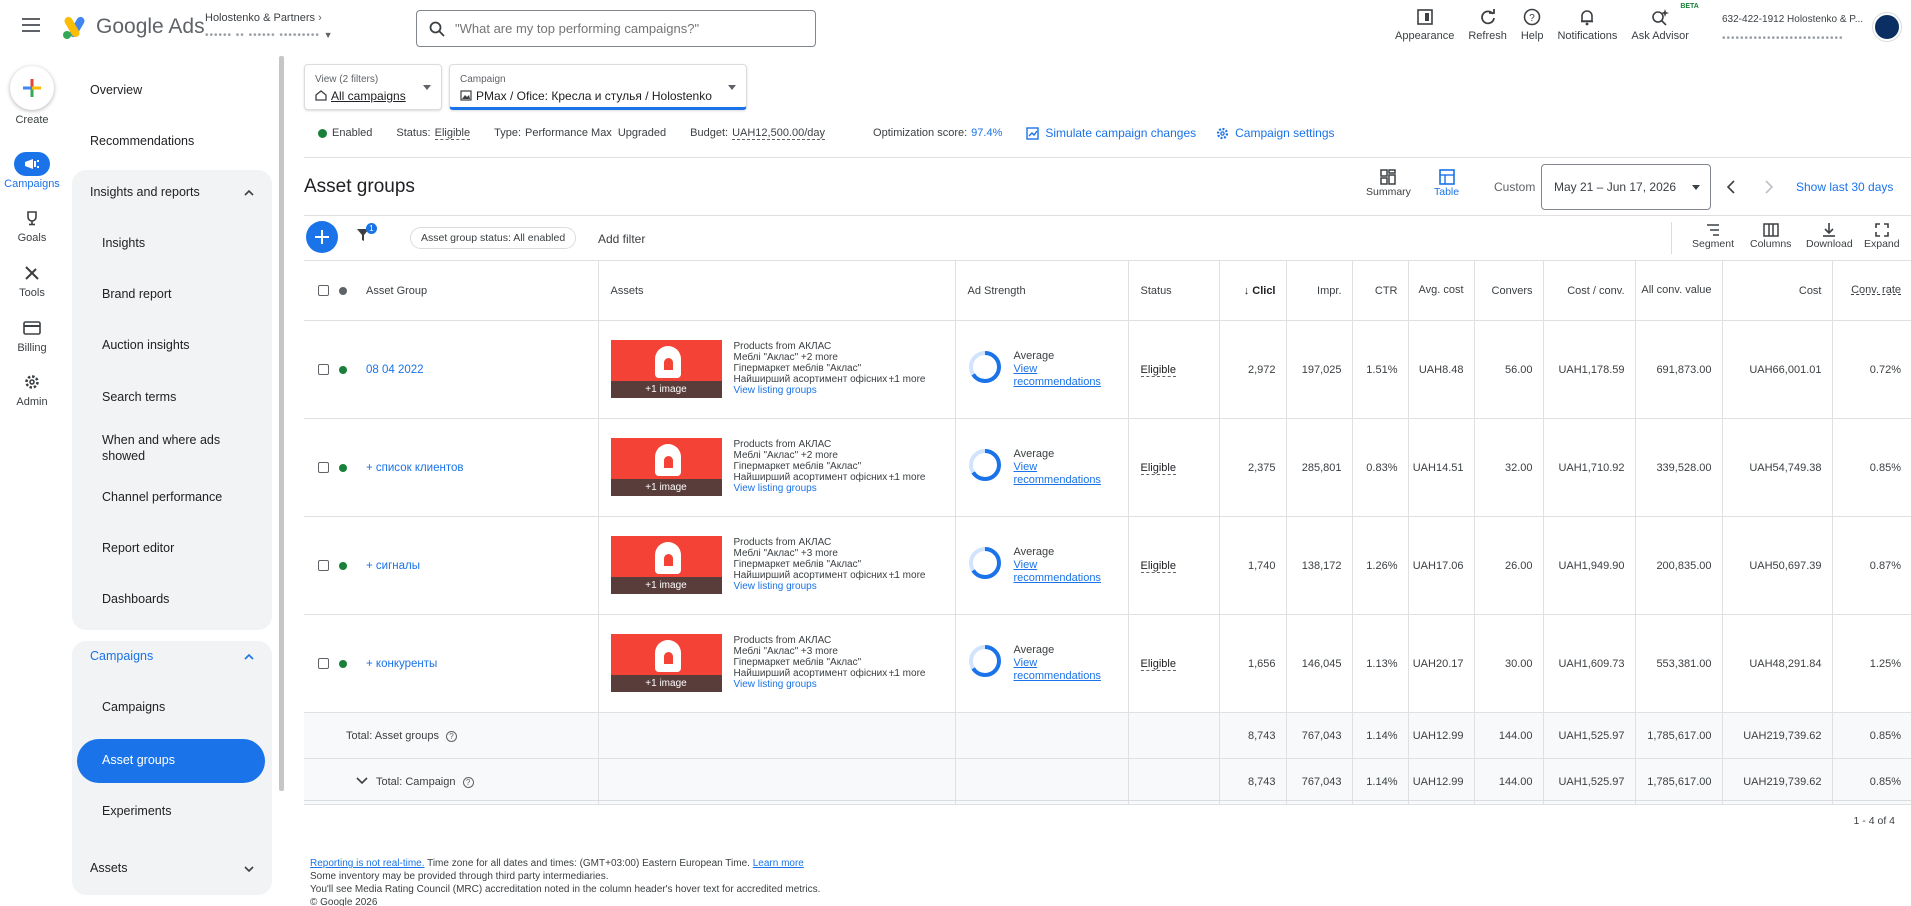  Describe the element at coordinates (168, 345) in the screenshot. I see `nav-auction-insights: Auction insights` at that location.